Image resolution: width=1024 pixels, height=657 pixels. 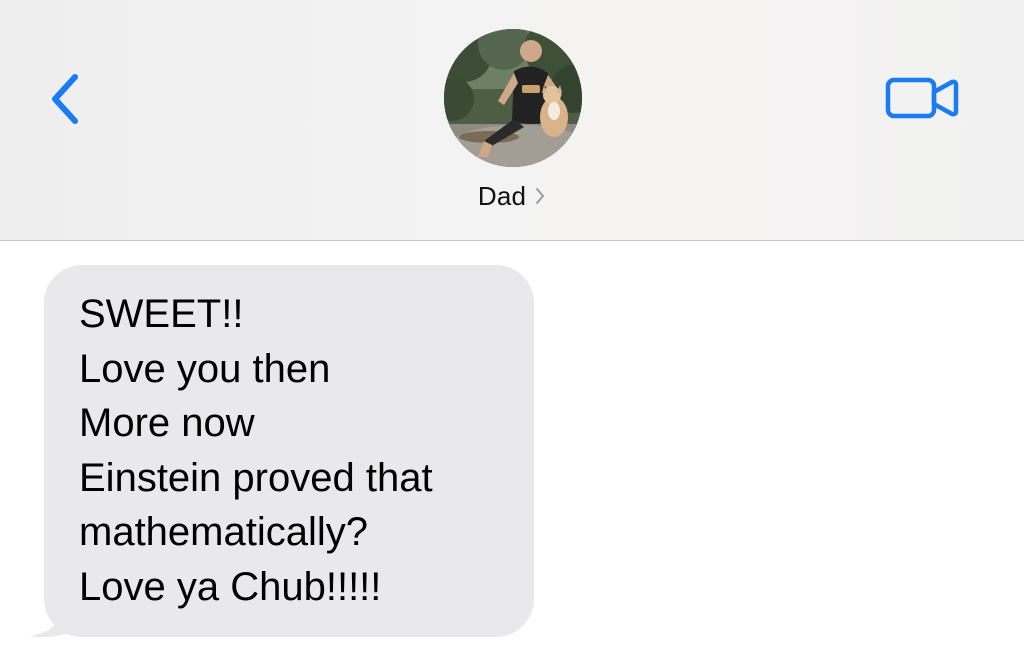 I want to click on chevron-right-icon, so click(x=540, y=196).